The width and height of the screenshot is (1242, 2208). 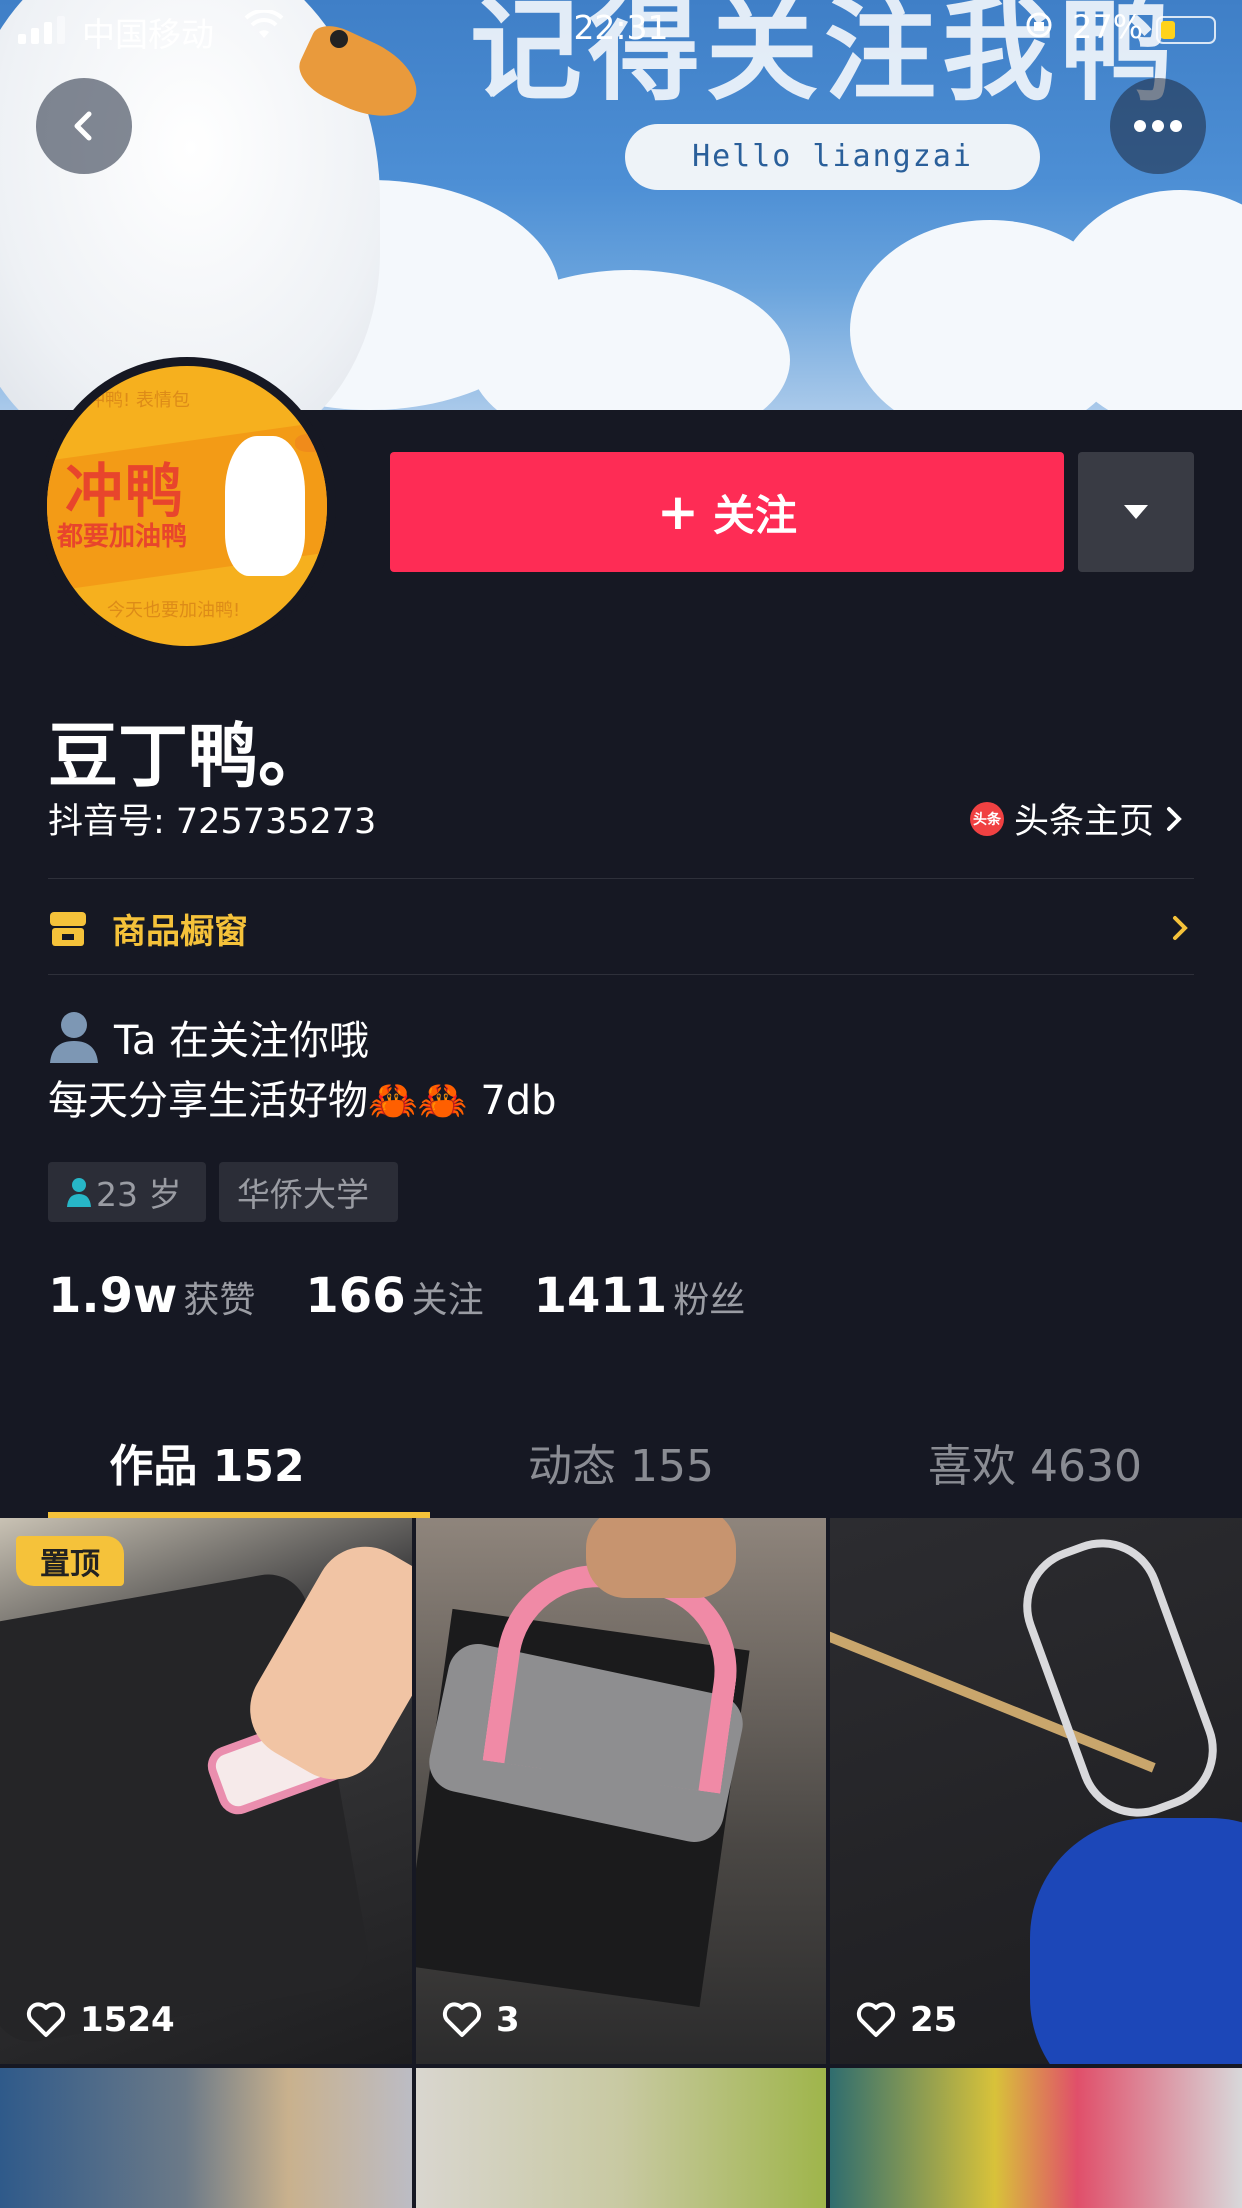 What do you see at coordinates (906, 2020) in the screenshot?
I see `like-count: 25` at bounding box center [906, 2020].